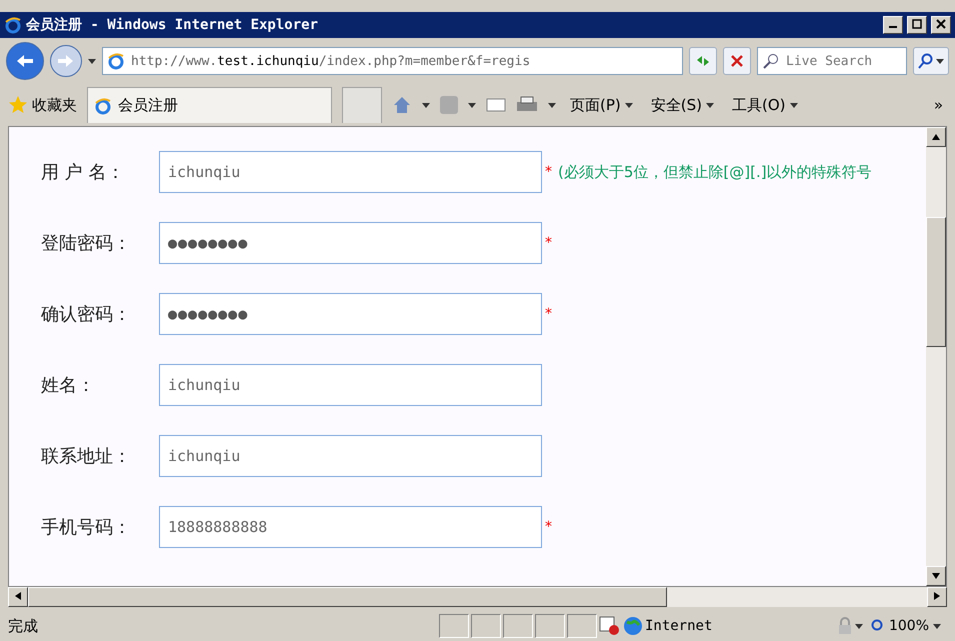  I want to click on down-arrow-icon, so click(936, 576).